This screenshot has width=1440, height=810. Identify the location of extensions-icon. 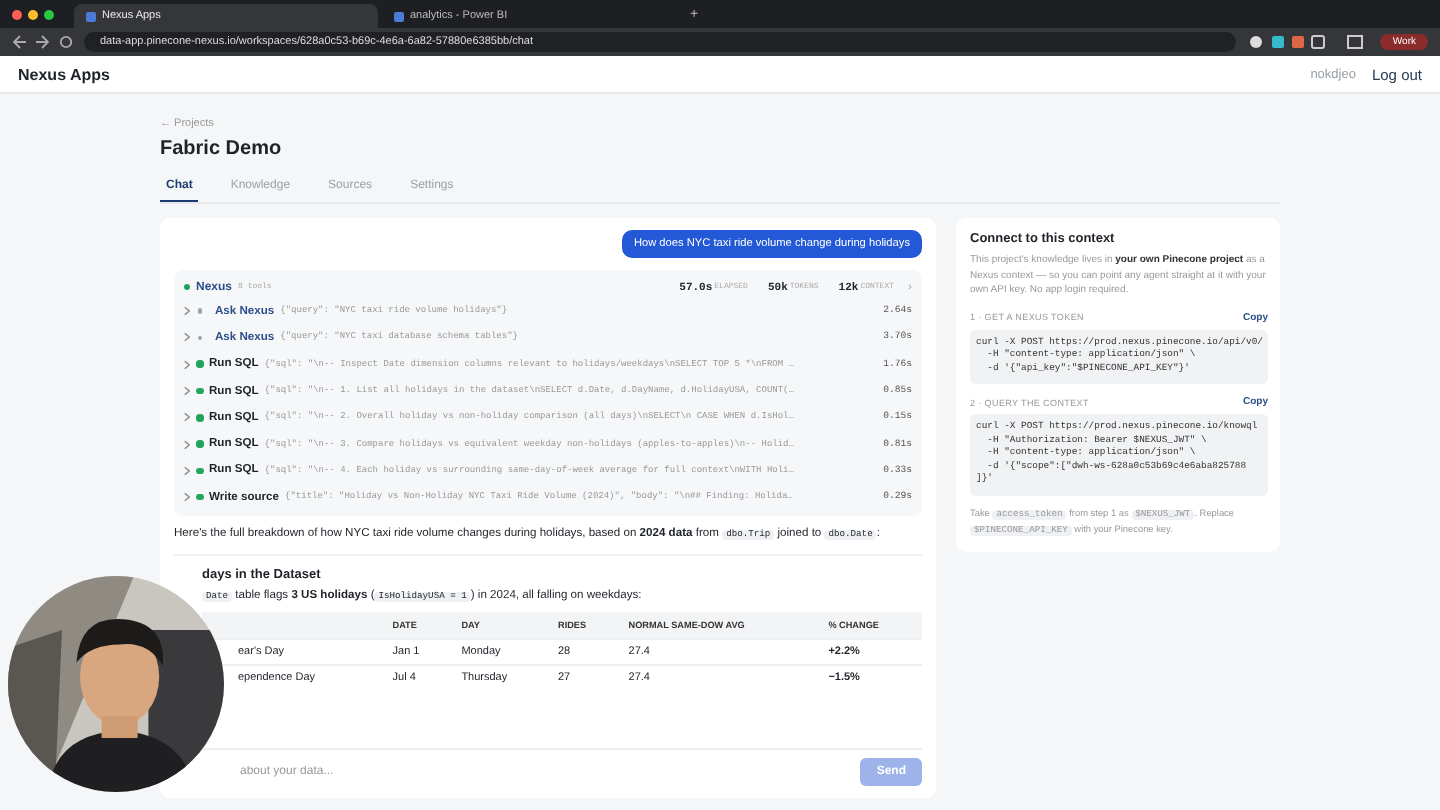
(1308, 42).